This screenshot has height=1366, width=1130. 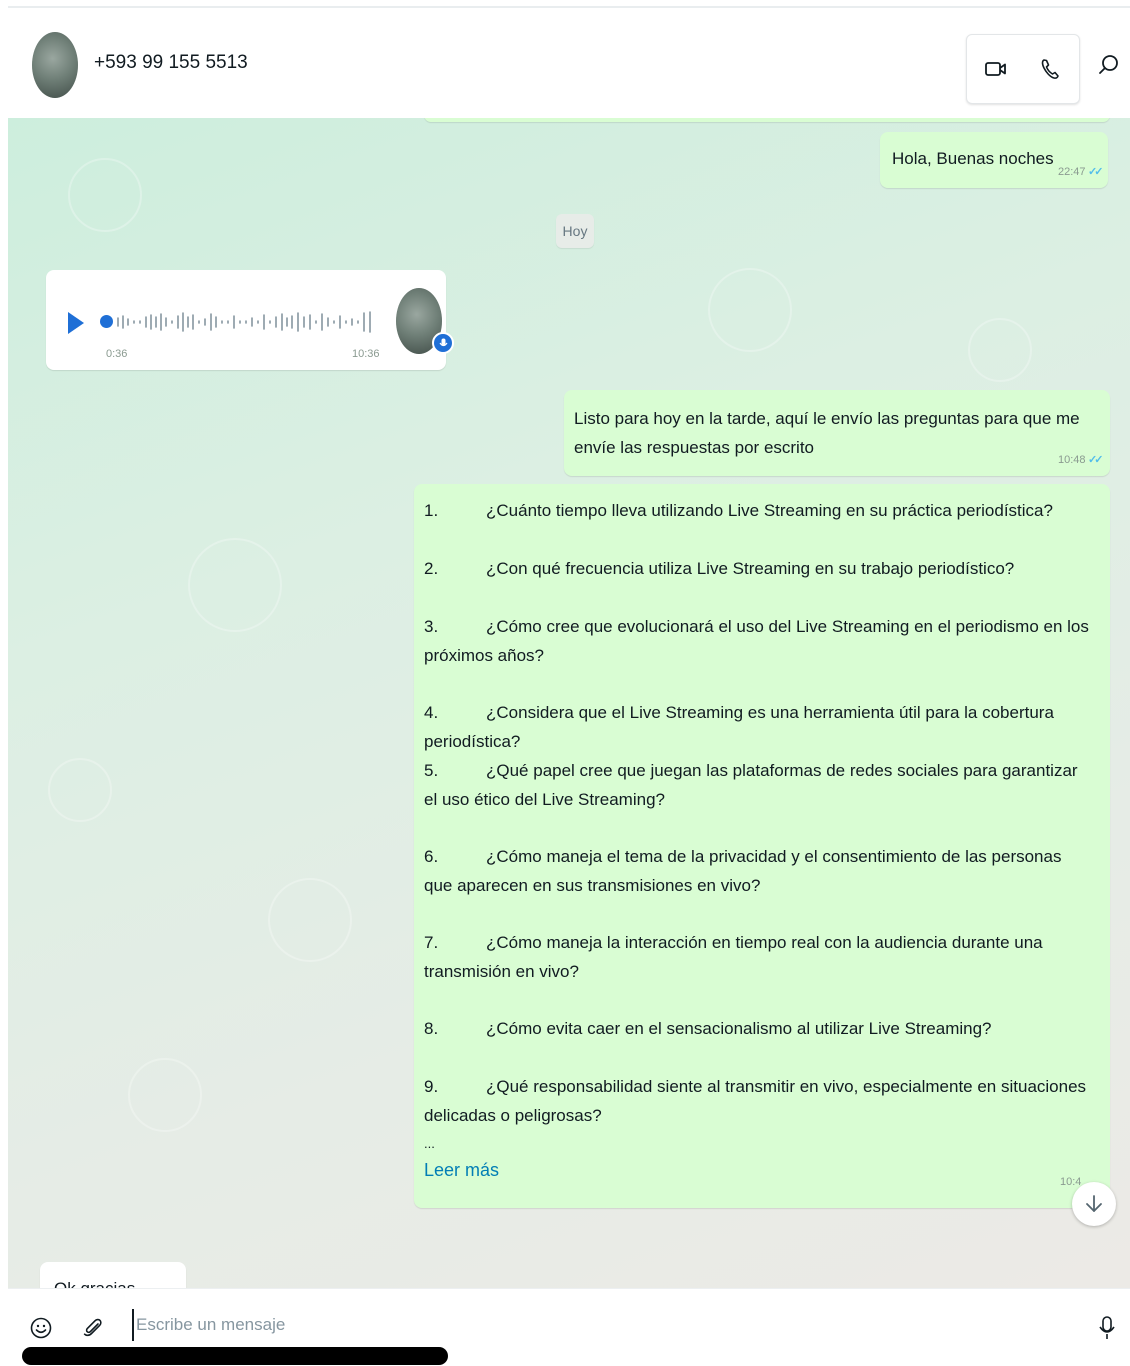 What do you see at coordinates (1072, 172) in the screenshot?
I see `message-time: 22:47` at bounding box center [1072, 172].